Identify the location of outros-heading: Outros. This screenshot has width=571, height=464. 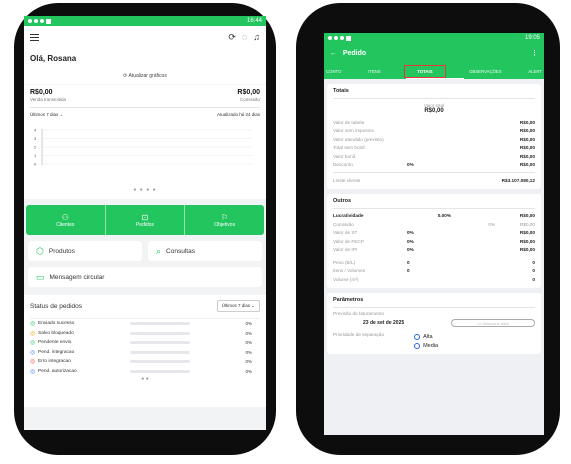
(434, 203).